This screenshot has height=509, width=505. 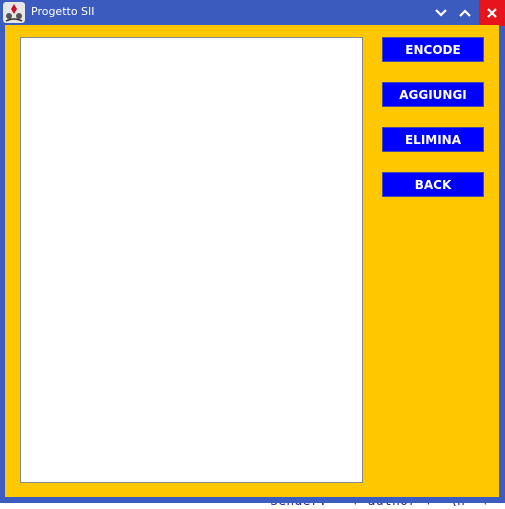 I want to click on close-button, so click(x=492, y=13).